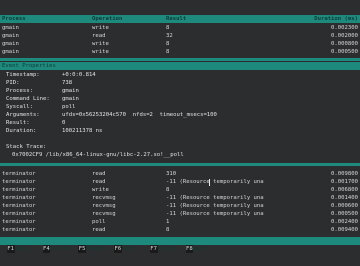  What do you see at coordinates (180, 174) in the screenshot?
I see `table-row: terminator read 310 0.009800` at bounding box center [180, 174].